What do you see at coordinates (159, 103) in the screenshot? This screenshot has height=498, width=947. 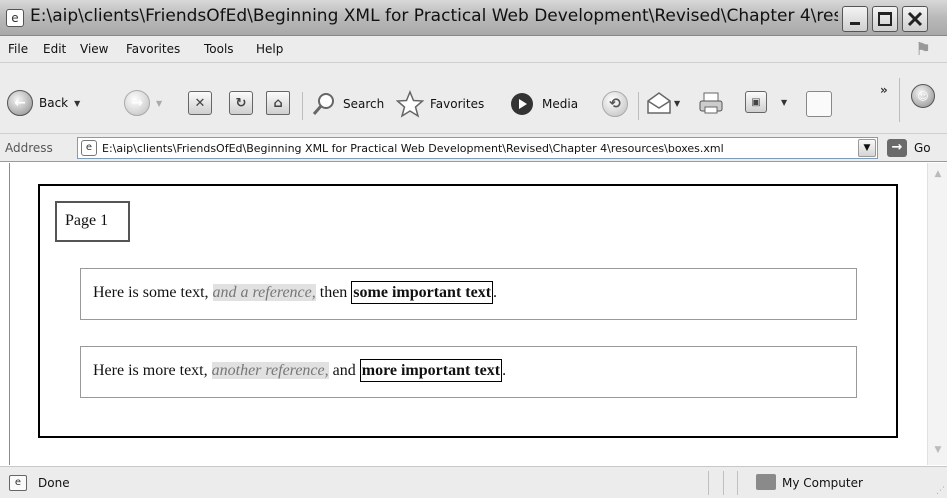 I see `forward-dropdown-icon: ▼` at bounding box center [159, 103].